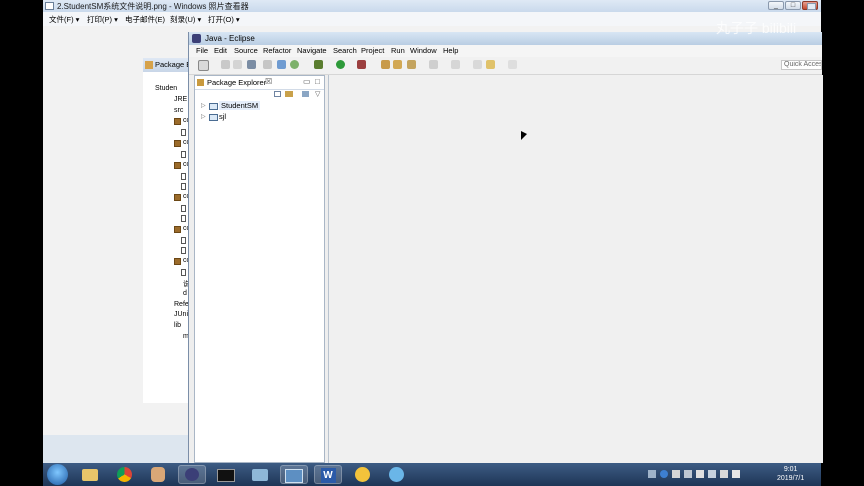 This screenshot has width=864, height=486. What do you see at coordinates (811, 6) in the screenshot?
I see `viewer-extra-button` at bounding box center [811, 6].